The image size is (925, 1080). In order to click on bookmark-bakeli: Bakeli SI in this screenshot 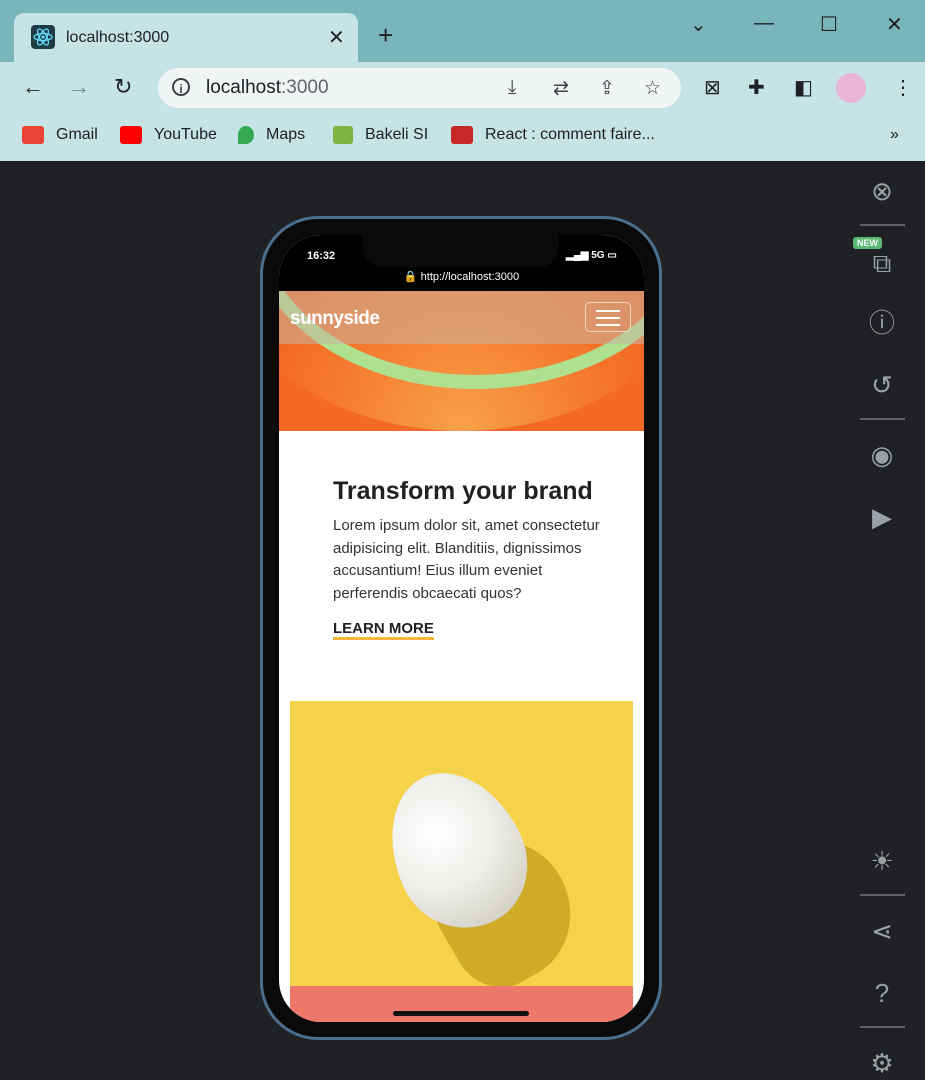, I will do `click(380, 135)`.